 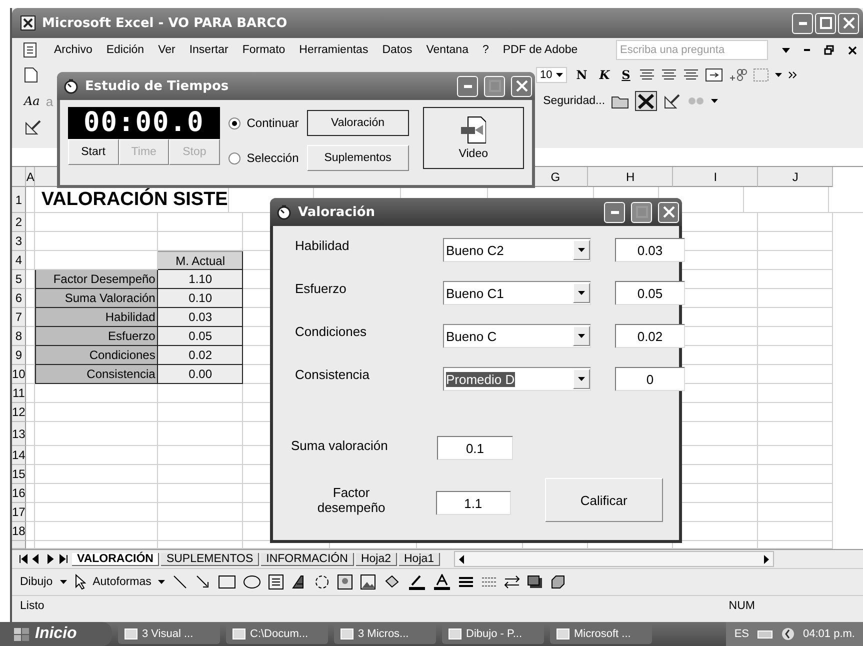 I want to click on close-icon, so click(x=852, y=50).